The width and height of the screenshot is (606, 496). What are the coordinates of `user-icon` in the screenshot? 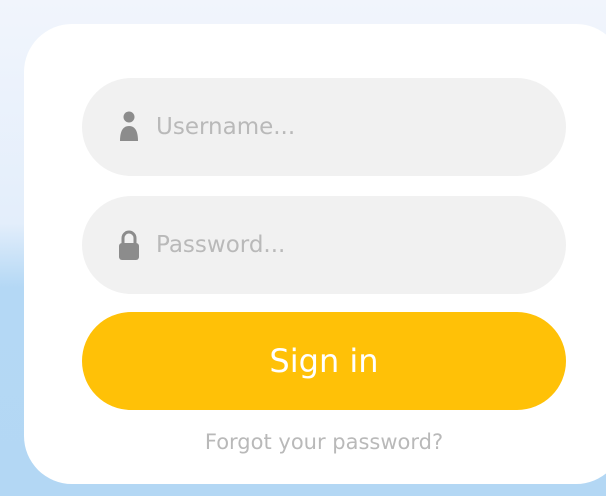 It's located at (129, 127).